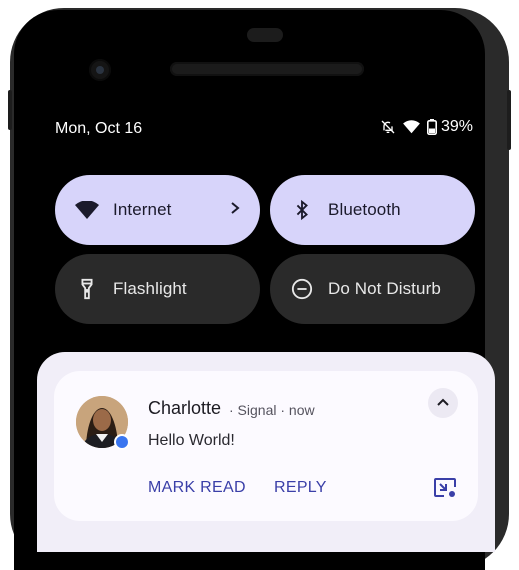 The image size is (519, 570). What do you see at coordinates (388, 127) in the screenshot?
I see `silent-bell-icon` at bounding box center [388, 127].